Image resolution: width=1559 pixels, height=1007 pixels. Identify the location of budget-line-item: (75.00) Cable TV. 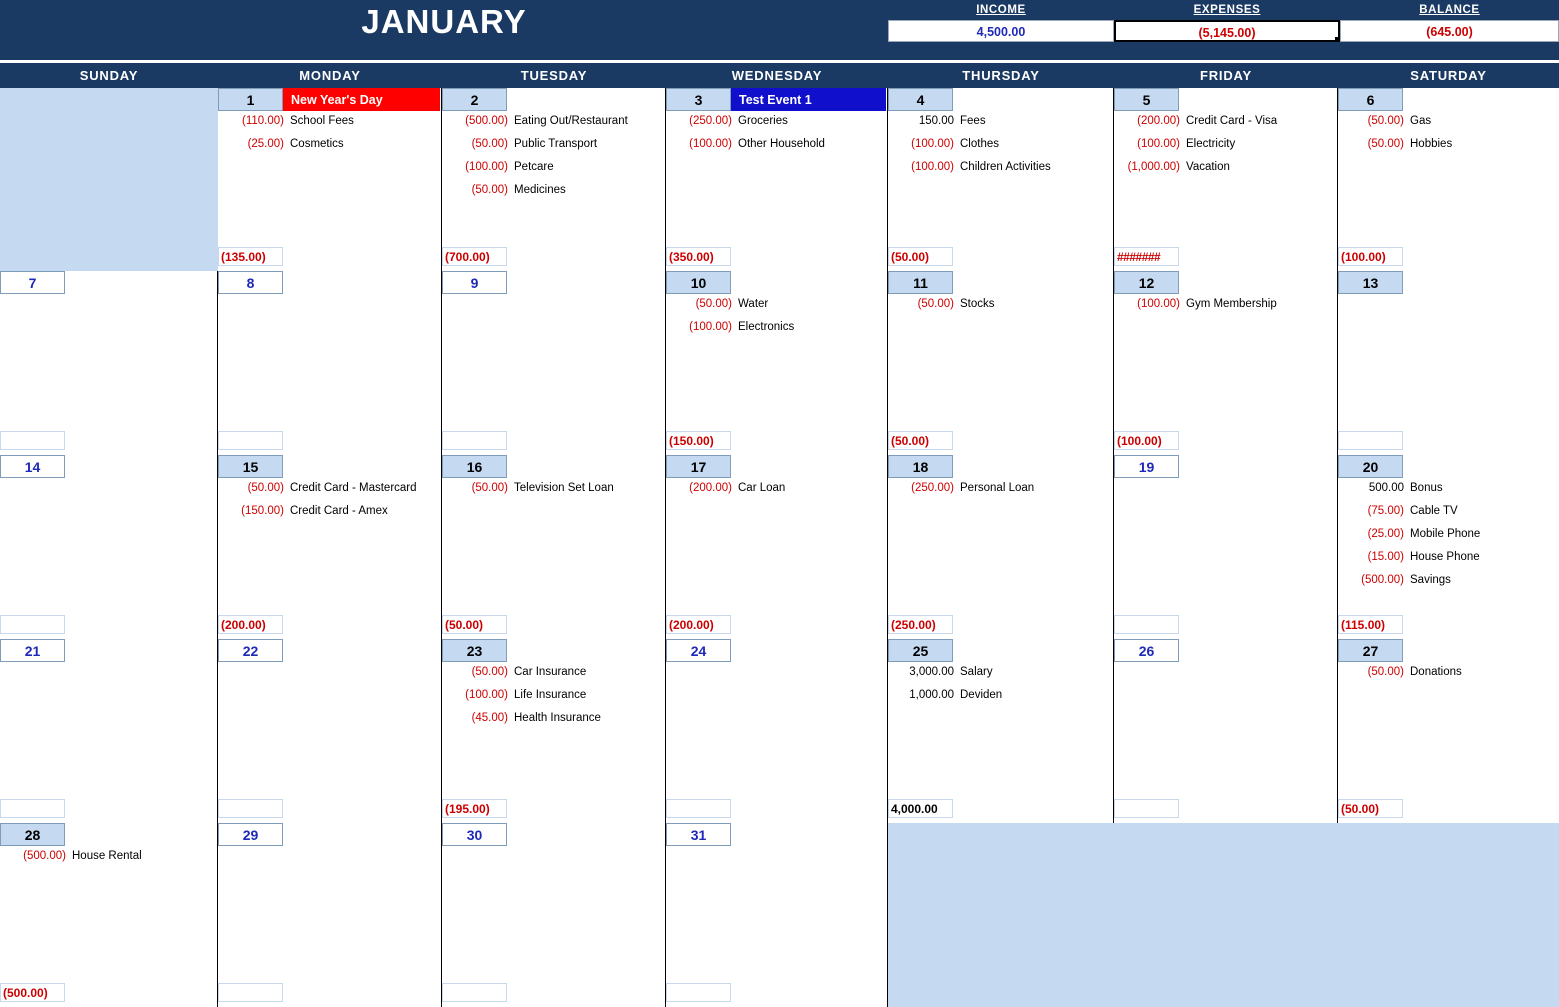
(1447, 516).